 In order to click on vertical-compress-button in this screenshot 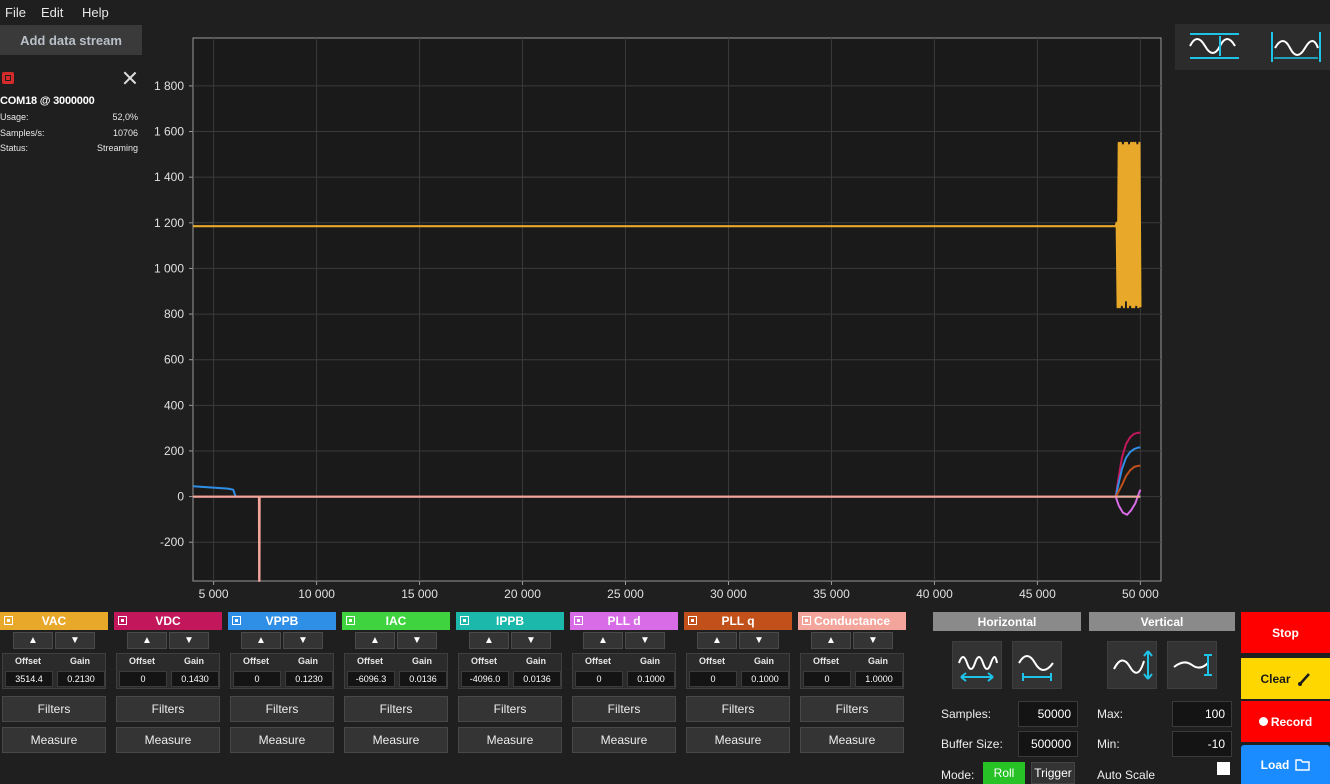, I will do `click(1132, 665)`.